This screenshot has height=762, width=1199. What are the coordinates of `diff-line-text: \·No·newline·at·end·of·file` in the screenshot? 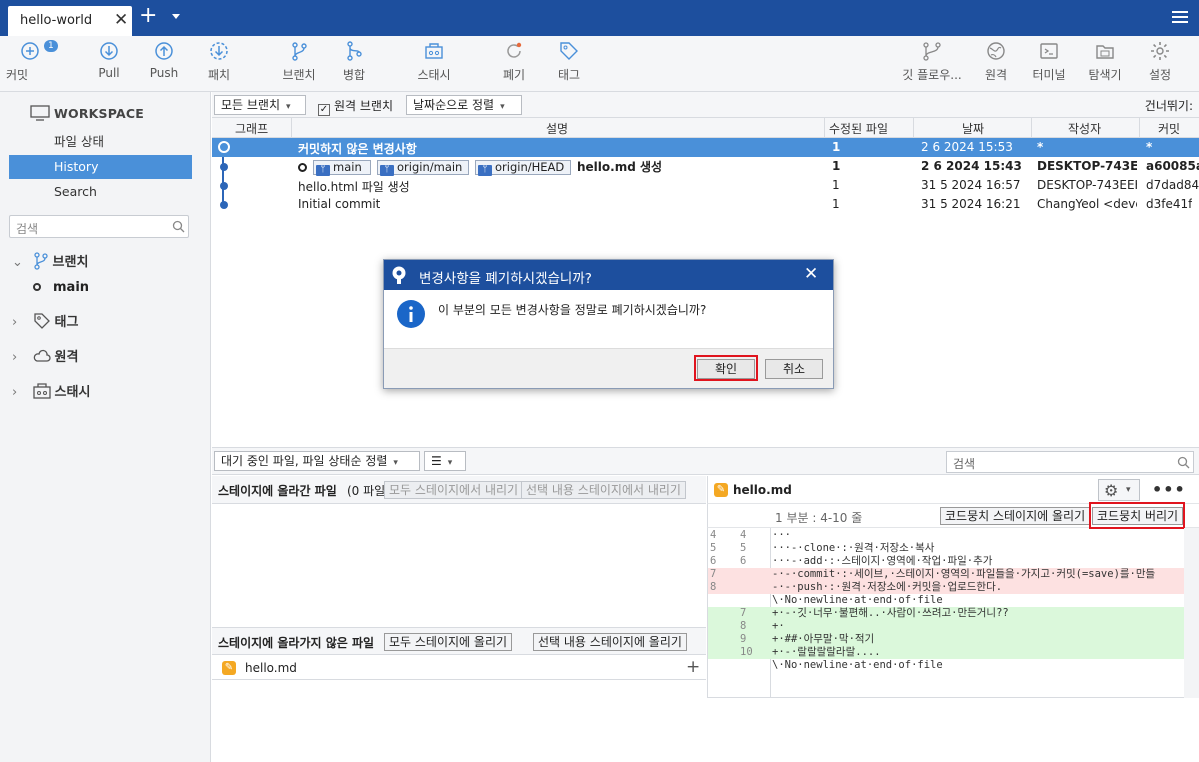 It's located at (857, 600).